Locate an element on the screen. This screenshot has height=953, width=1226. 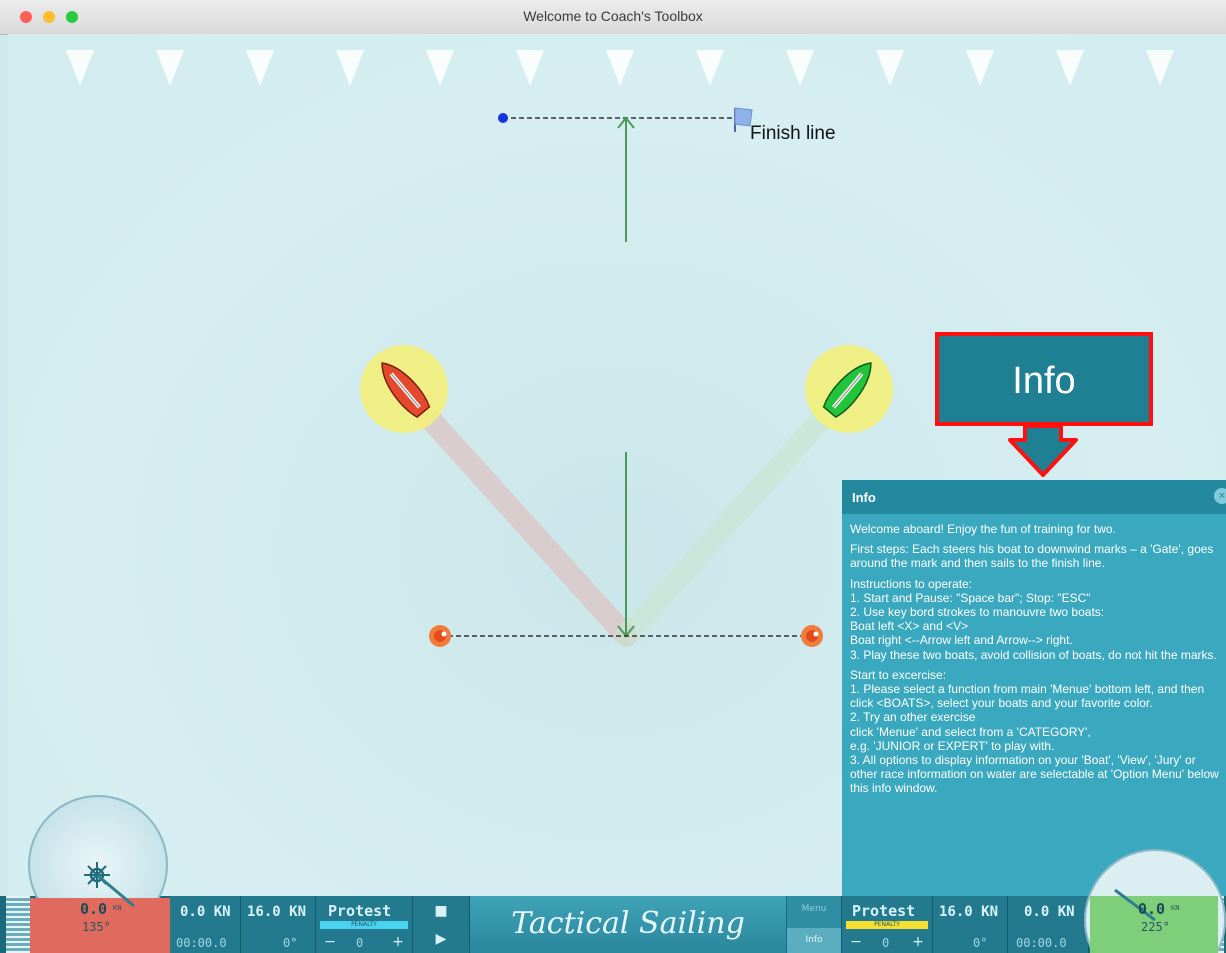
info-panel-title: Info is located at coordinates (864, 497).